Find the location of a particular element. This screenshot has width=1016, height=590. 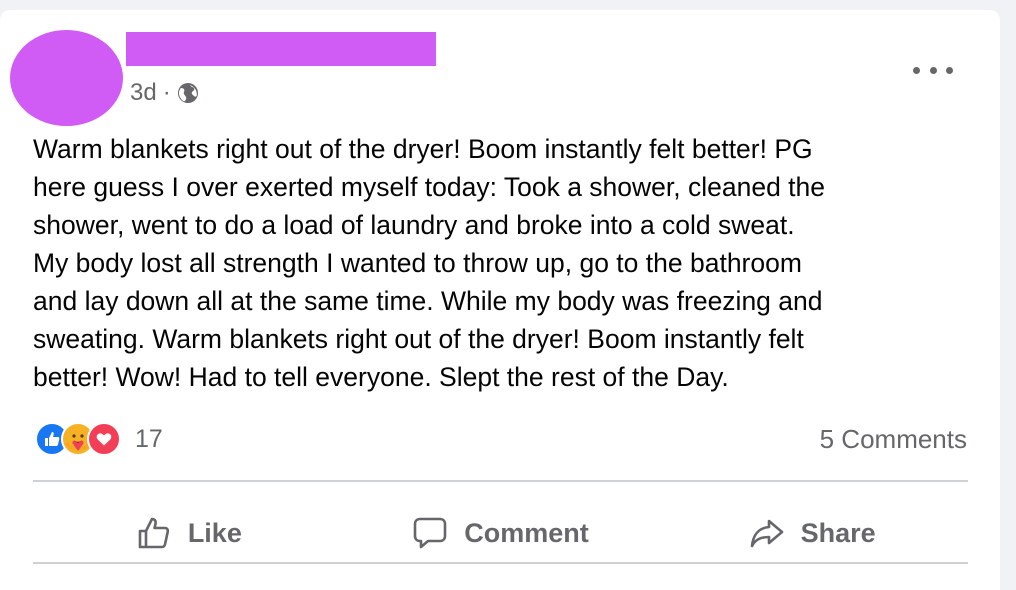

more-options-icon is located at coordinates (933, 70).